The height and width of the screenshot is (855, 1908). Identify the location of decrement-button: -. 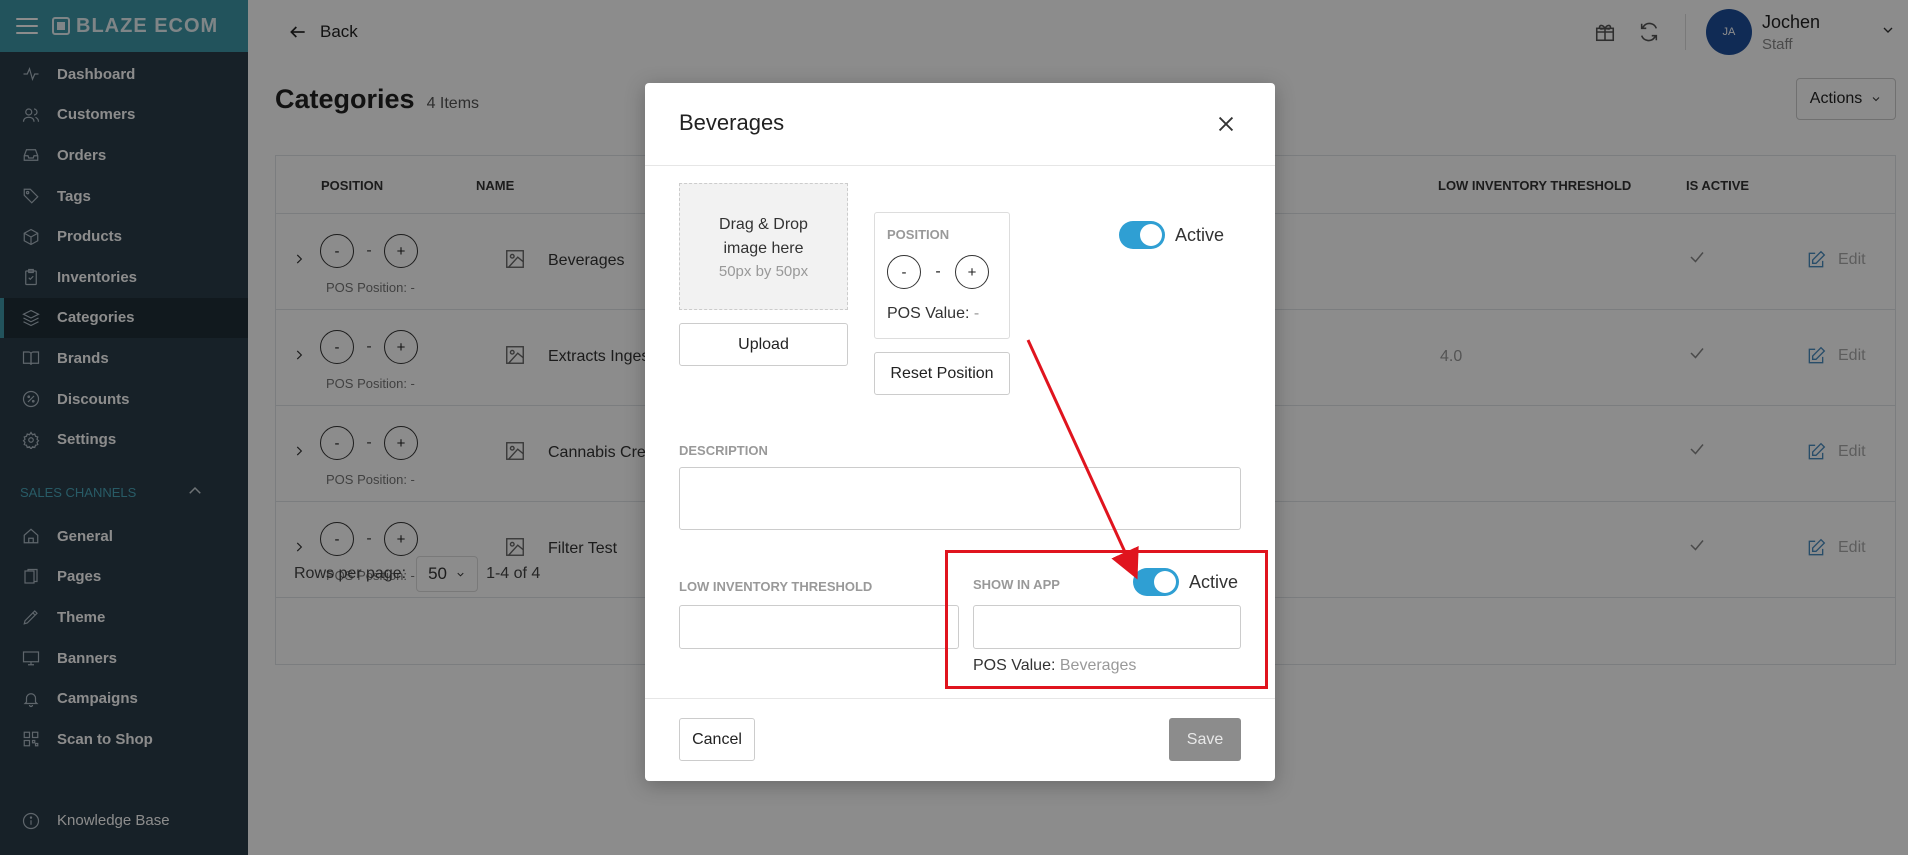
(904, 272).